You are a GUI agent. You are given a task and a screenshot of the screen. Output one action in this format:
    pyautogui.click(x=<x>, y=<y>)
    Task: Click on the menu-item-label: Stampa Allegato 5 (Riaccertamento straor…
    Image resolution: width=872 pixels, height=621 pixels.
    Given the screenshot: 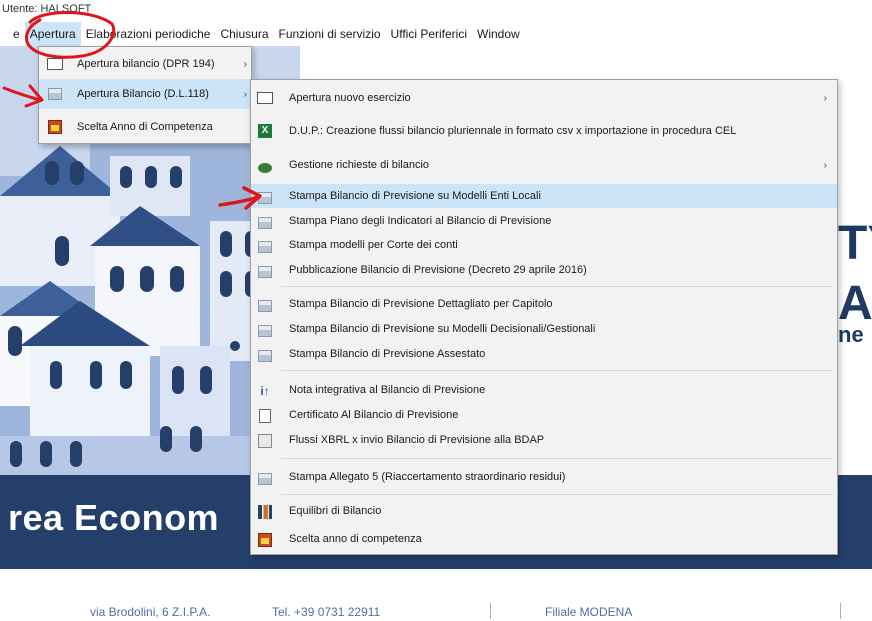 What is the action you would take?
    pyautogui.click(x=427, y=477)
    